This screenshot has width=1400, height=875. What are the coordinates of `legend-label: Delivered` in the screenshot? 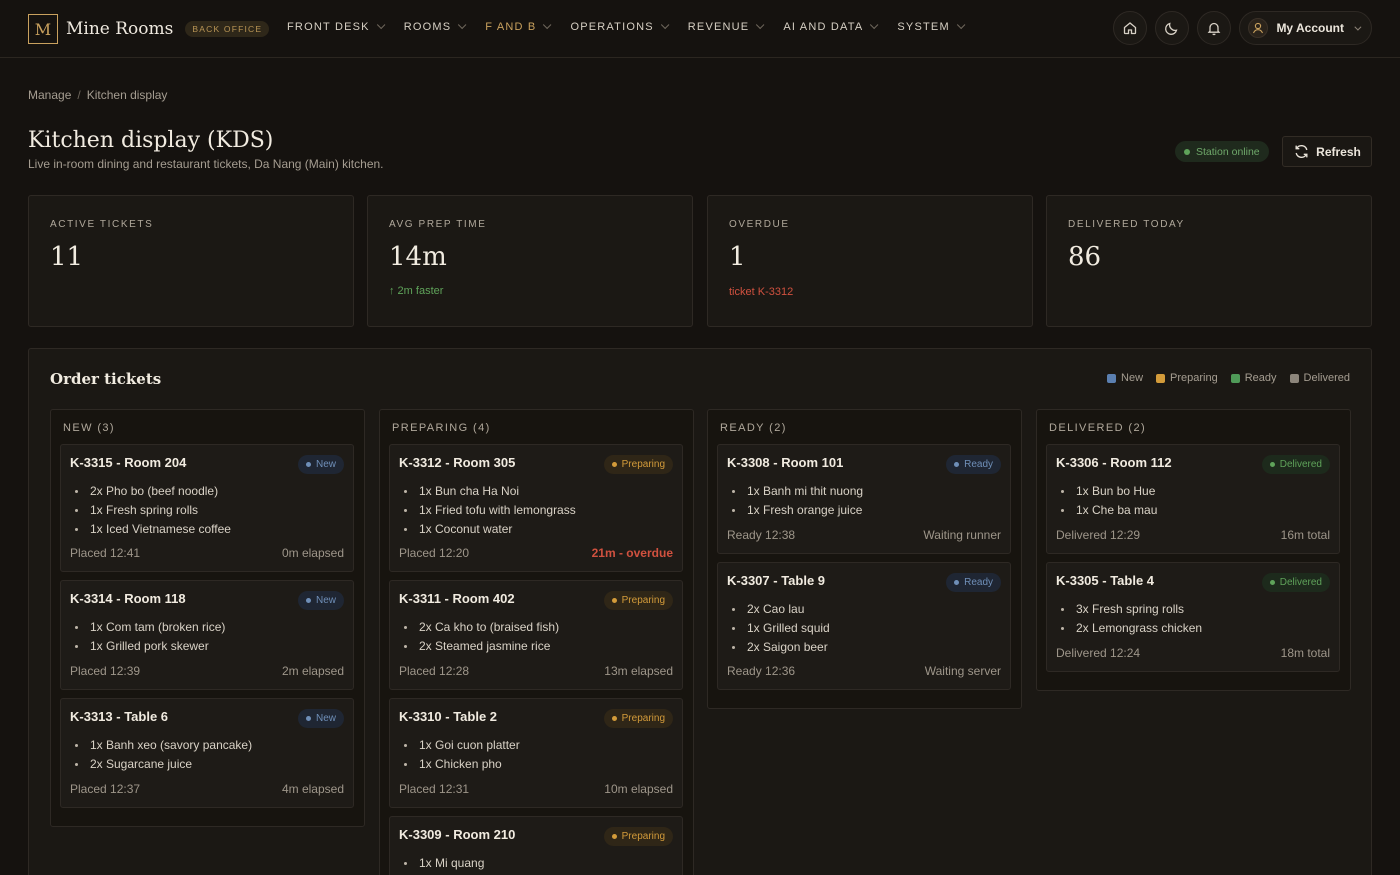 It's located at (1326, 378).